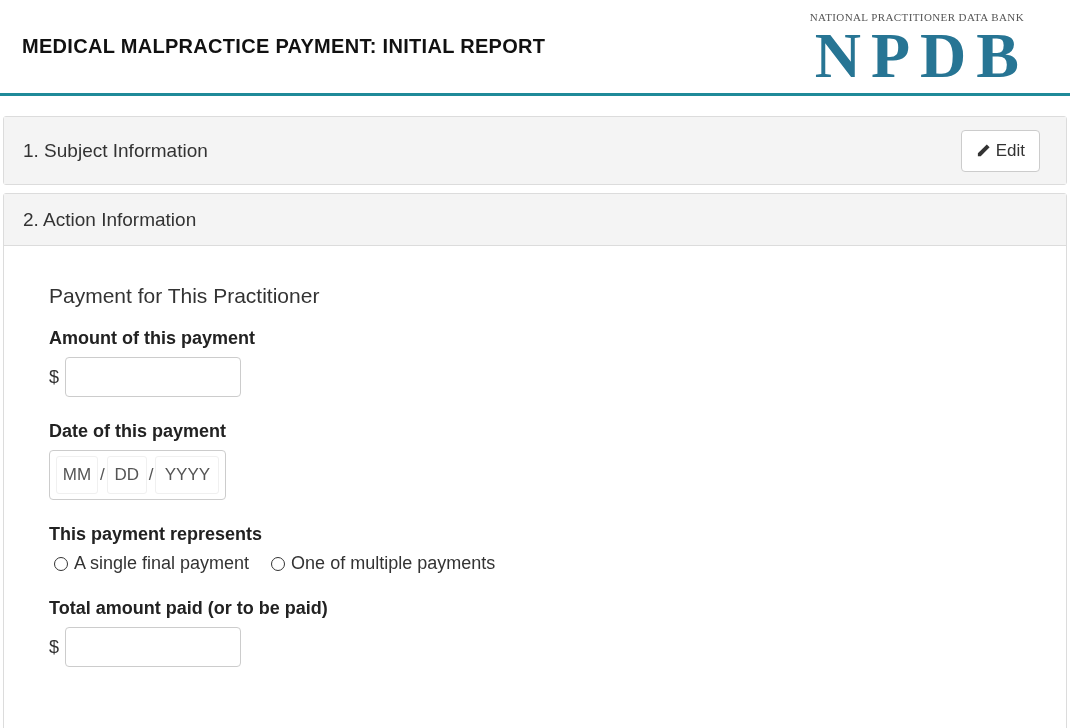 Image resolution: width=1070 pixels, height=728 pixels. I want to click on page-title: MEDICAL MALPRACTICE PAYMENT: INITIAL REPORT, so click(284, 46).